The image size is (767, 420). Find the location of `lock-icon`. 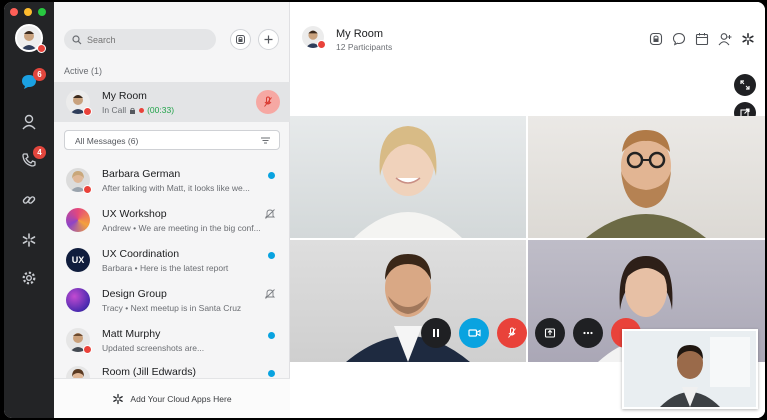

lock-icon is located at coordinates (133, 110).